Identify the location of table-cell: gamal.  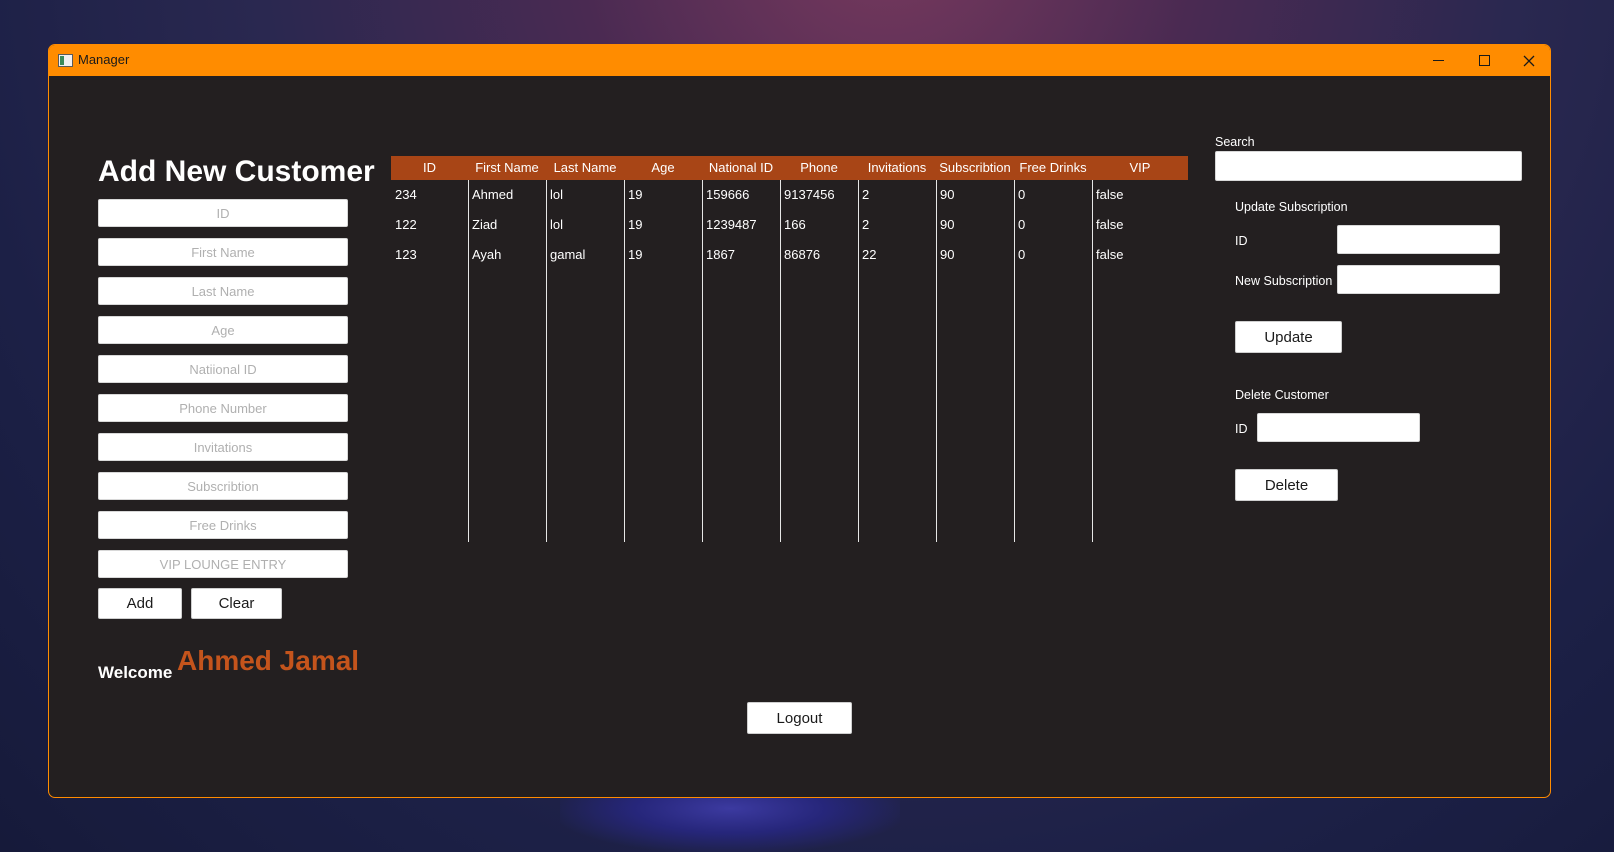
(568, 254).